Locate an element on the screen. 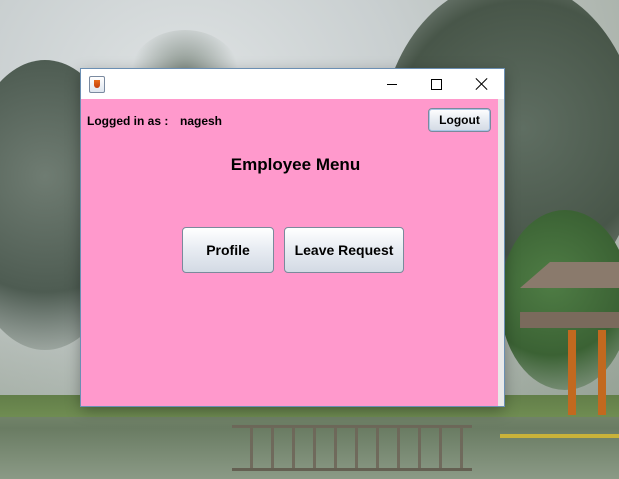  logout-button: Logout is located at coordinates (459, 120).